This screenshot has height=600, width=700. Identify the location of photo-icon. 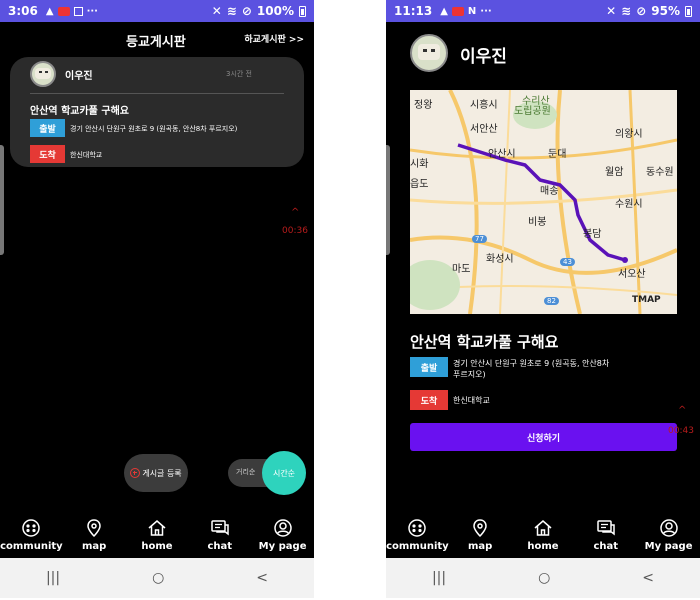
(78, 11).